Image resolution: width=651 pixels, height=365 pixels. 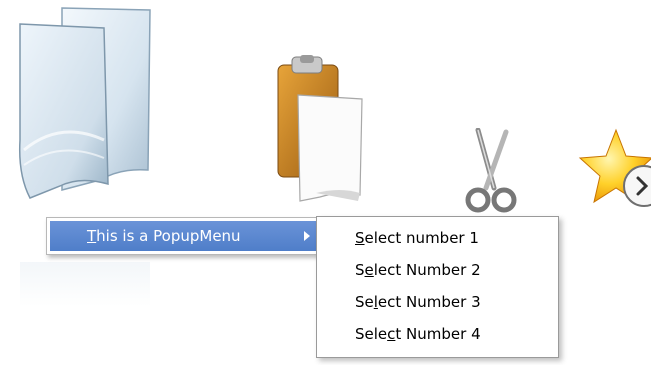 I want to click on clipboard-icon, so click(x=325, y=130).